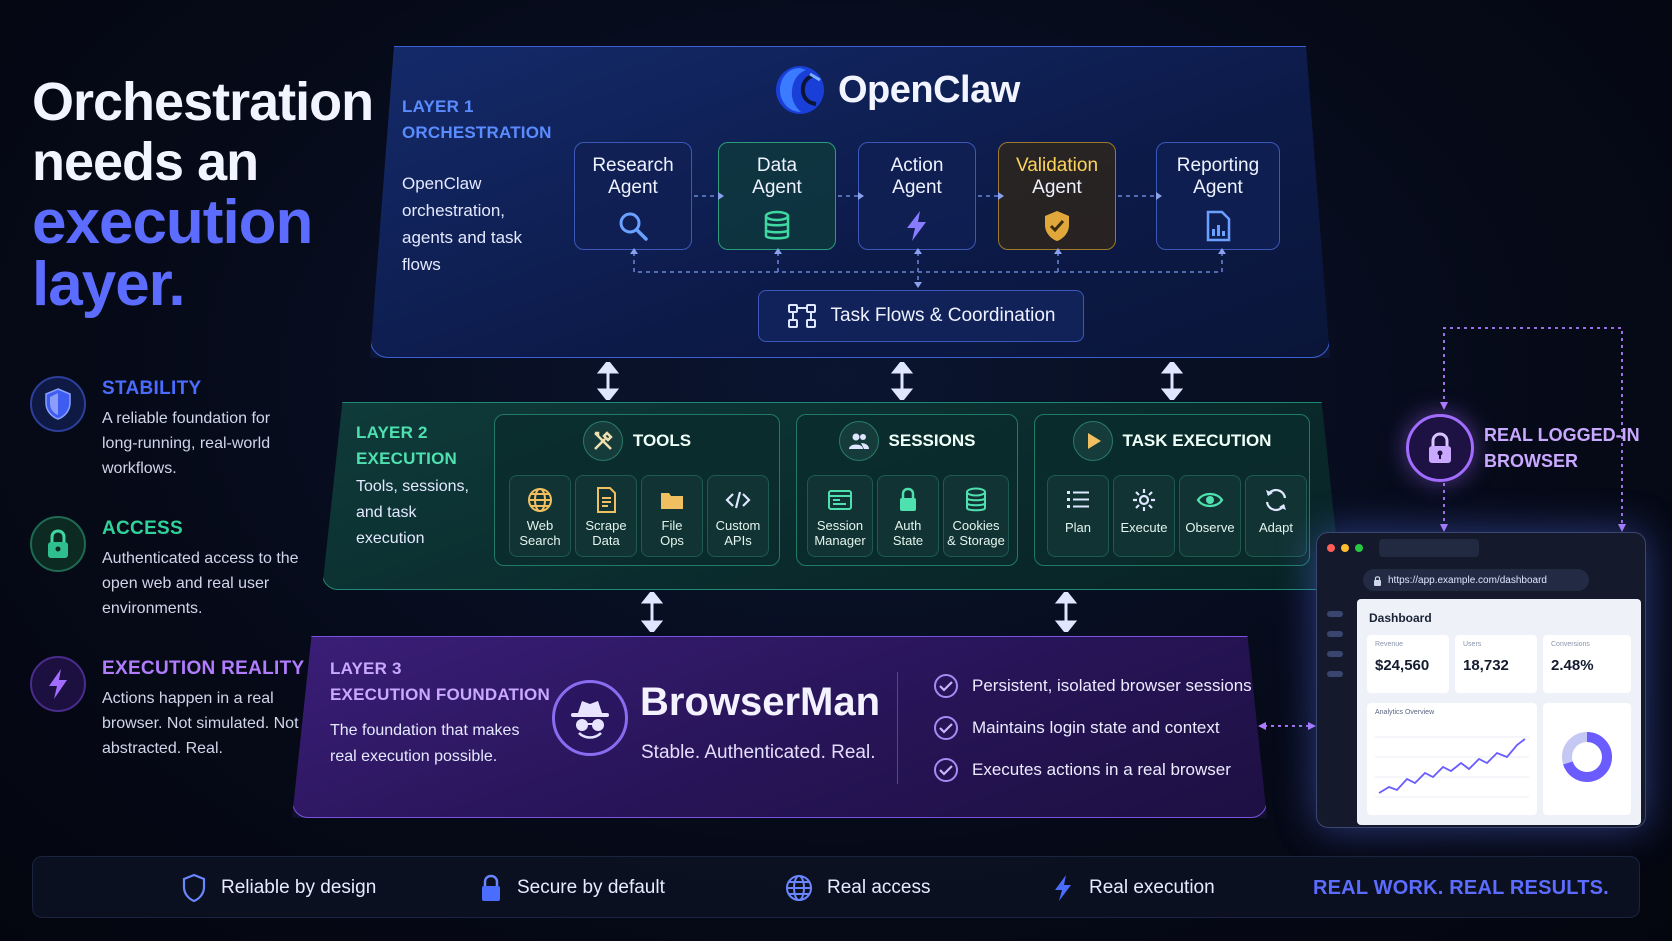 The height and width of the screenshot is (941, 1672). Describe the element at coordinates (917, 165) in the screenshot. I see `agent-name: Action` at that location.